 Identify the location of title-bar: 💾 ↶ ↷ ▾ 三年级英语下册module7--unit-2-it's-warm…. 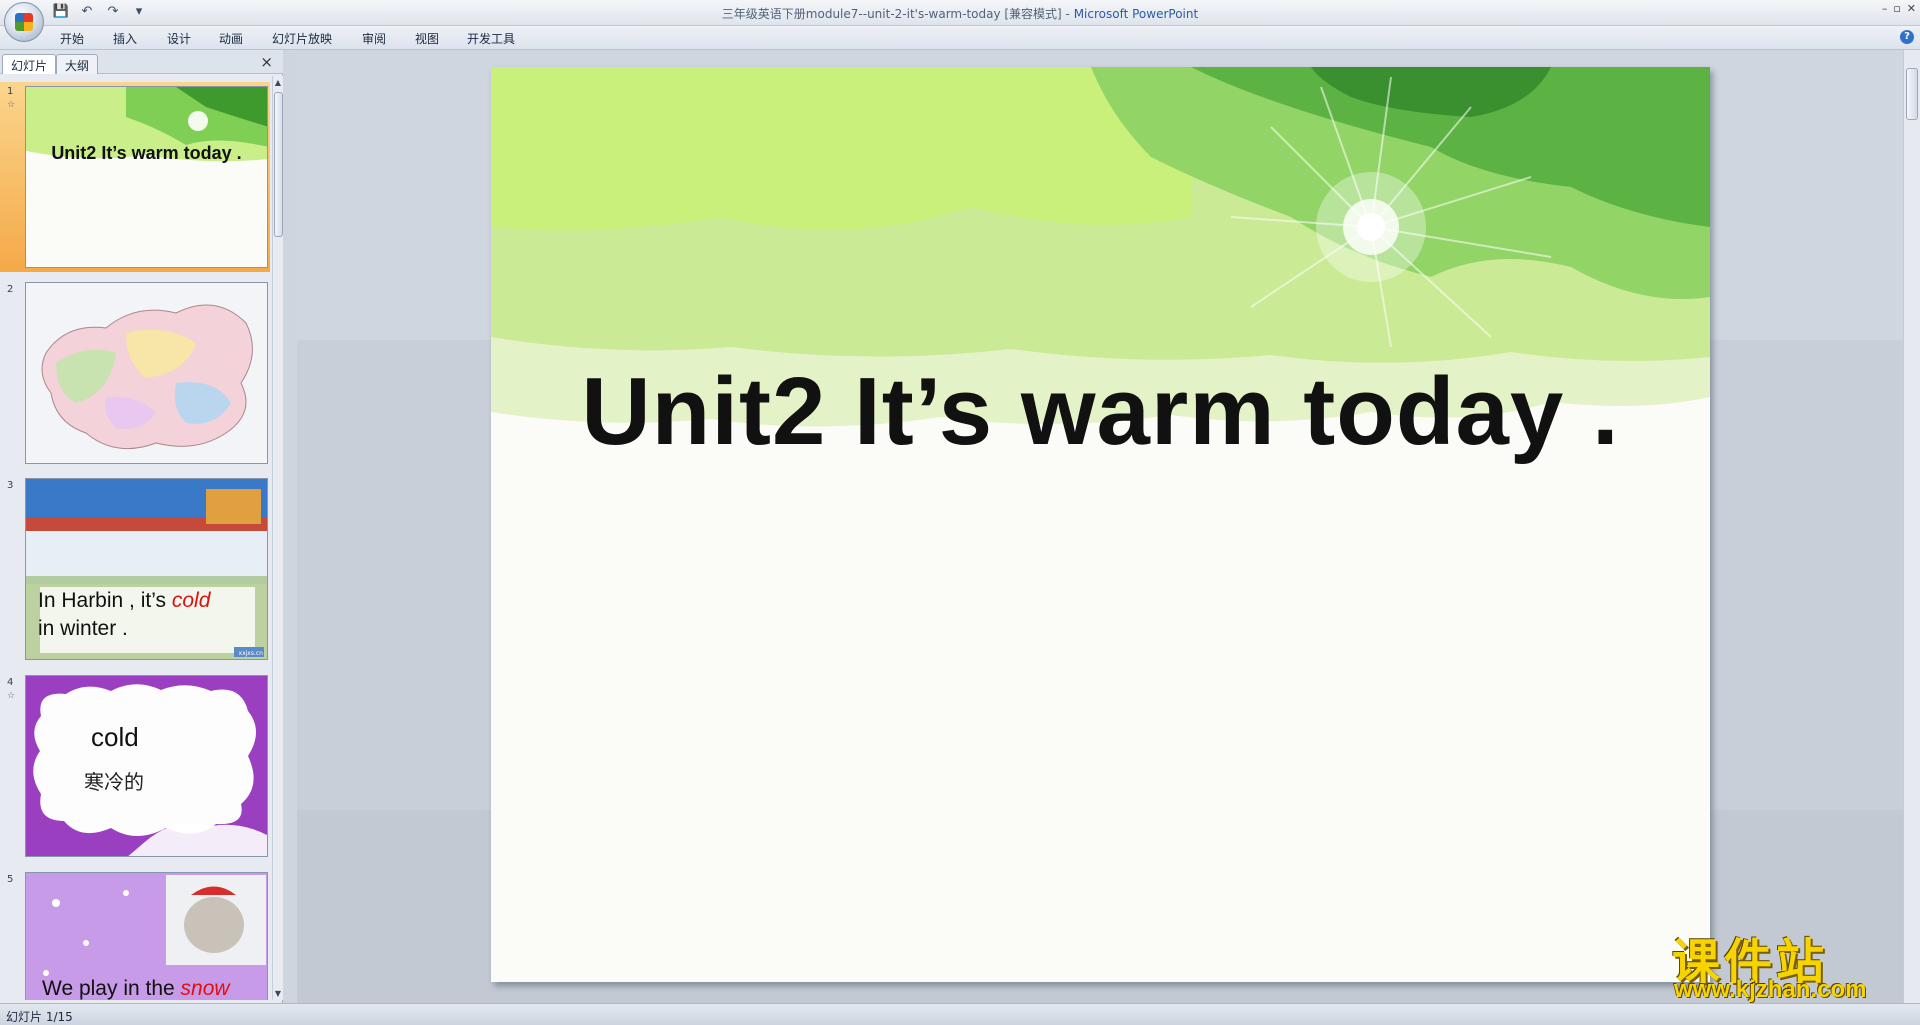
(960, 13).